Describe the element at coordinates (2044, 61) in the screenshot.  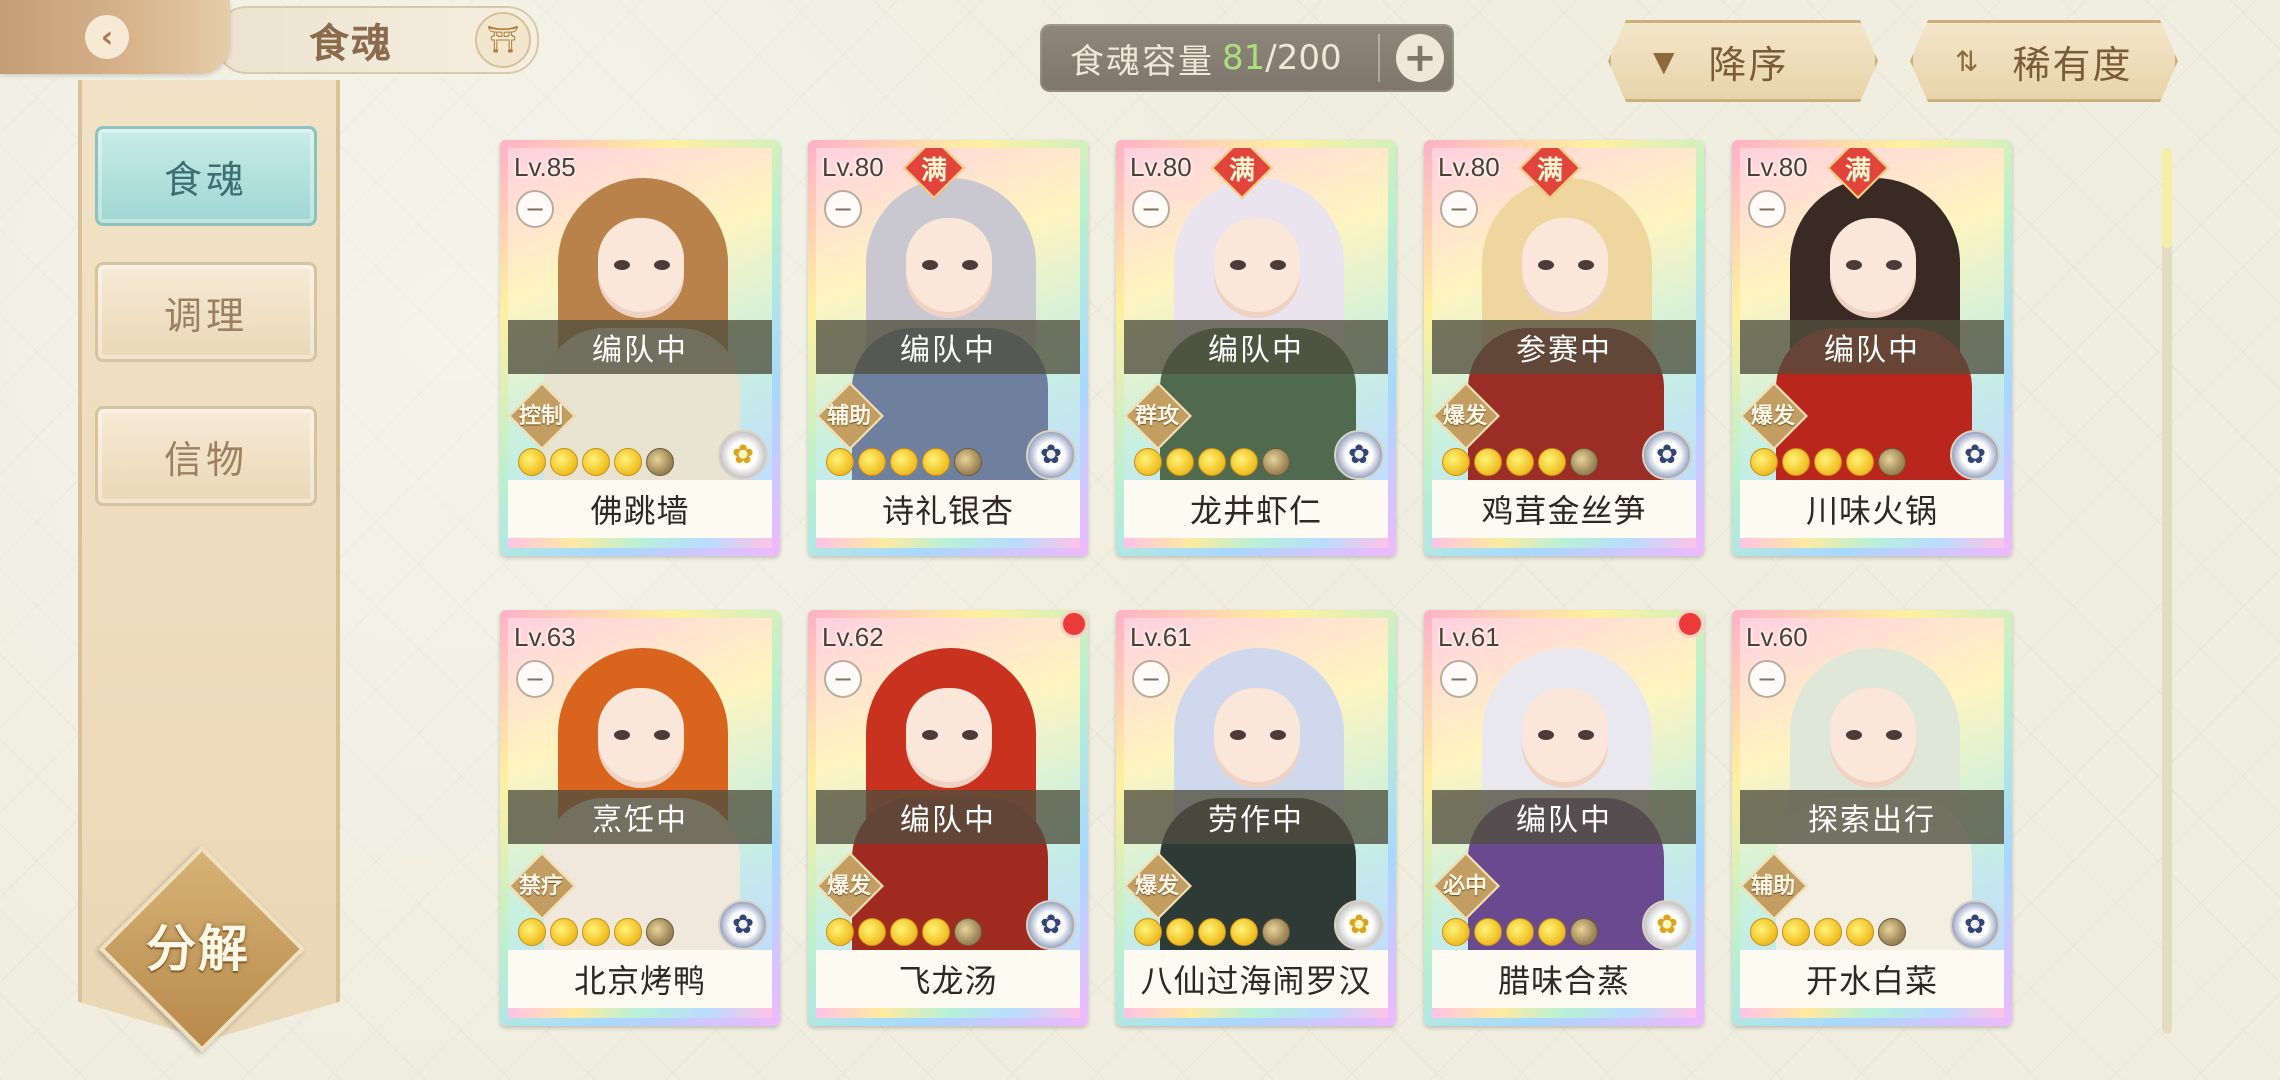
I see `sort-rarity-button: ⇅ 稀有度` at that location.